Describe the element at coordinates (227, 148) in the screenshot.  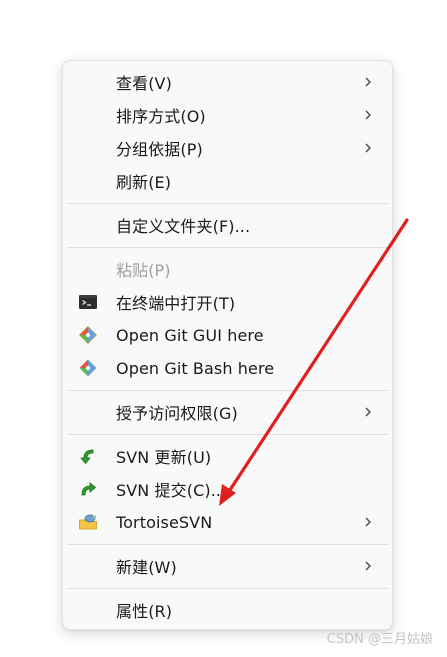
I see `menu-item-group-by: 分组依据(P)` at that location.